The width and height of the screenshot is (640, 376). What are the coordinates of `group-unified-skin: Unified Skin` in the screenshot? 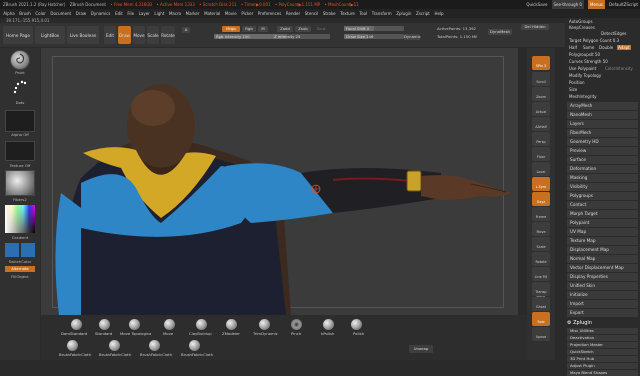 It's located at (602, 286).